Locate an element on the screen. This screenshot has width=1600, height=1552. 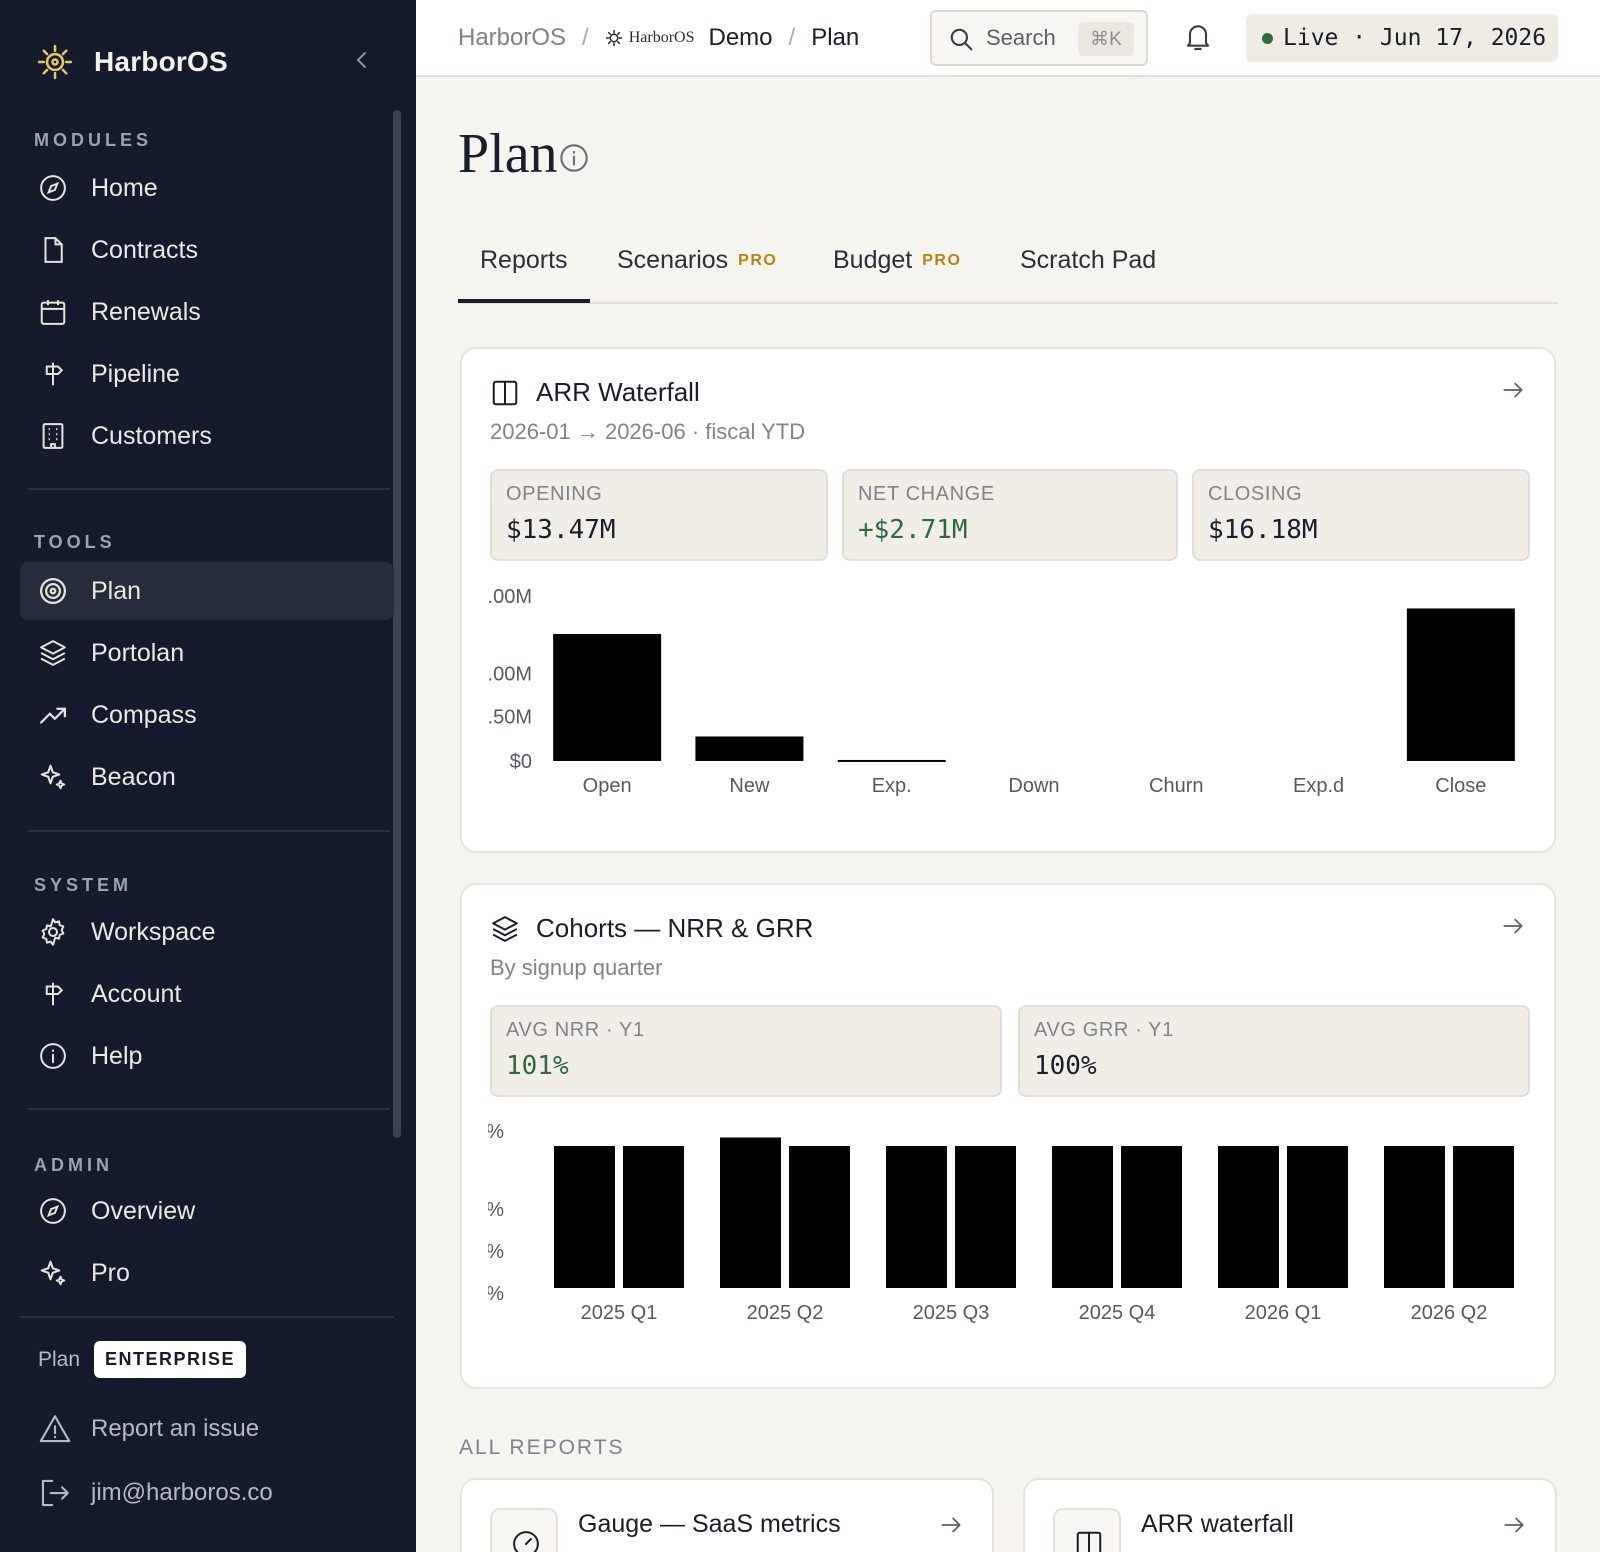
stat-opening: OPENING $13.47M is located at coordinates (659, 515).